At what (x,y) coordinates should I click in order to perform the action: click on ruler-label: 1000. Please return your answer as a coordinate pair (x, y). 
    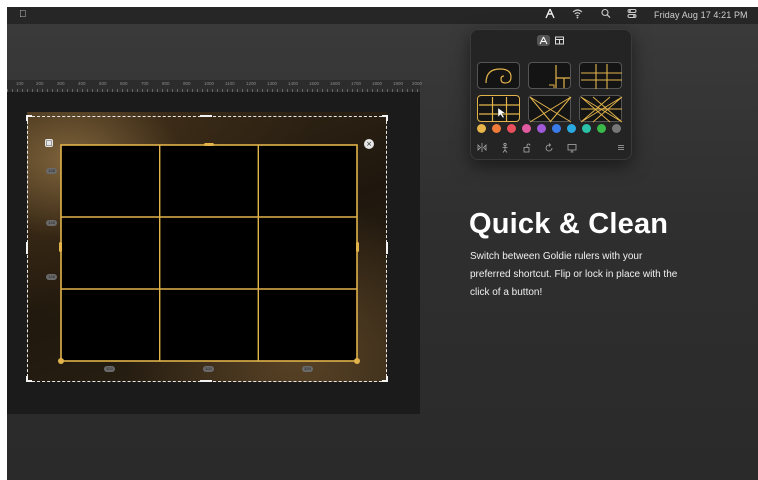
    Looking at the image, I should click on (209, 83).